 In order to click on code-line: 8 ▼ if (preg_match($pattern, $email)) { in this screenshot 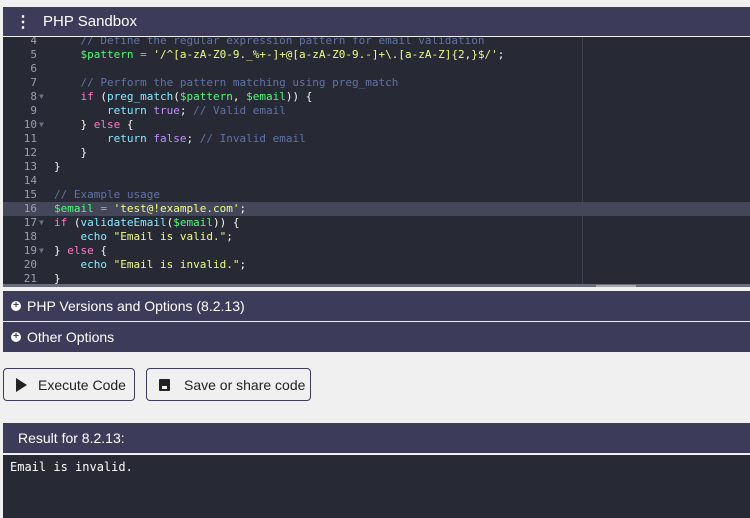, I will do `click(376, 97)`.